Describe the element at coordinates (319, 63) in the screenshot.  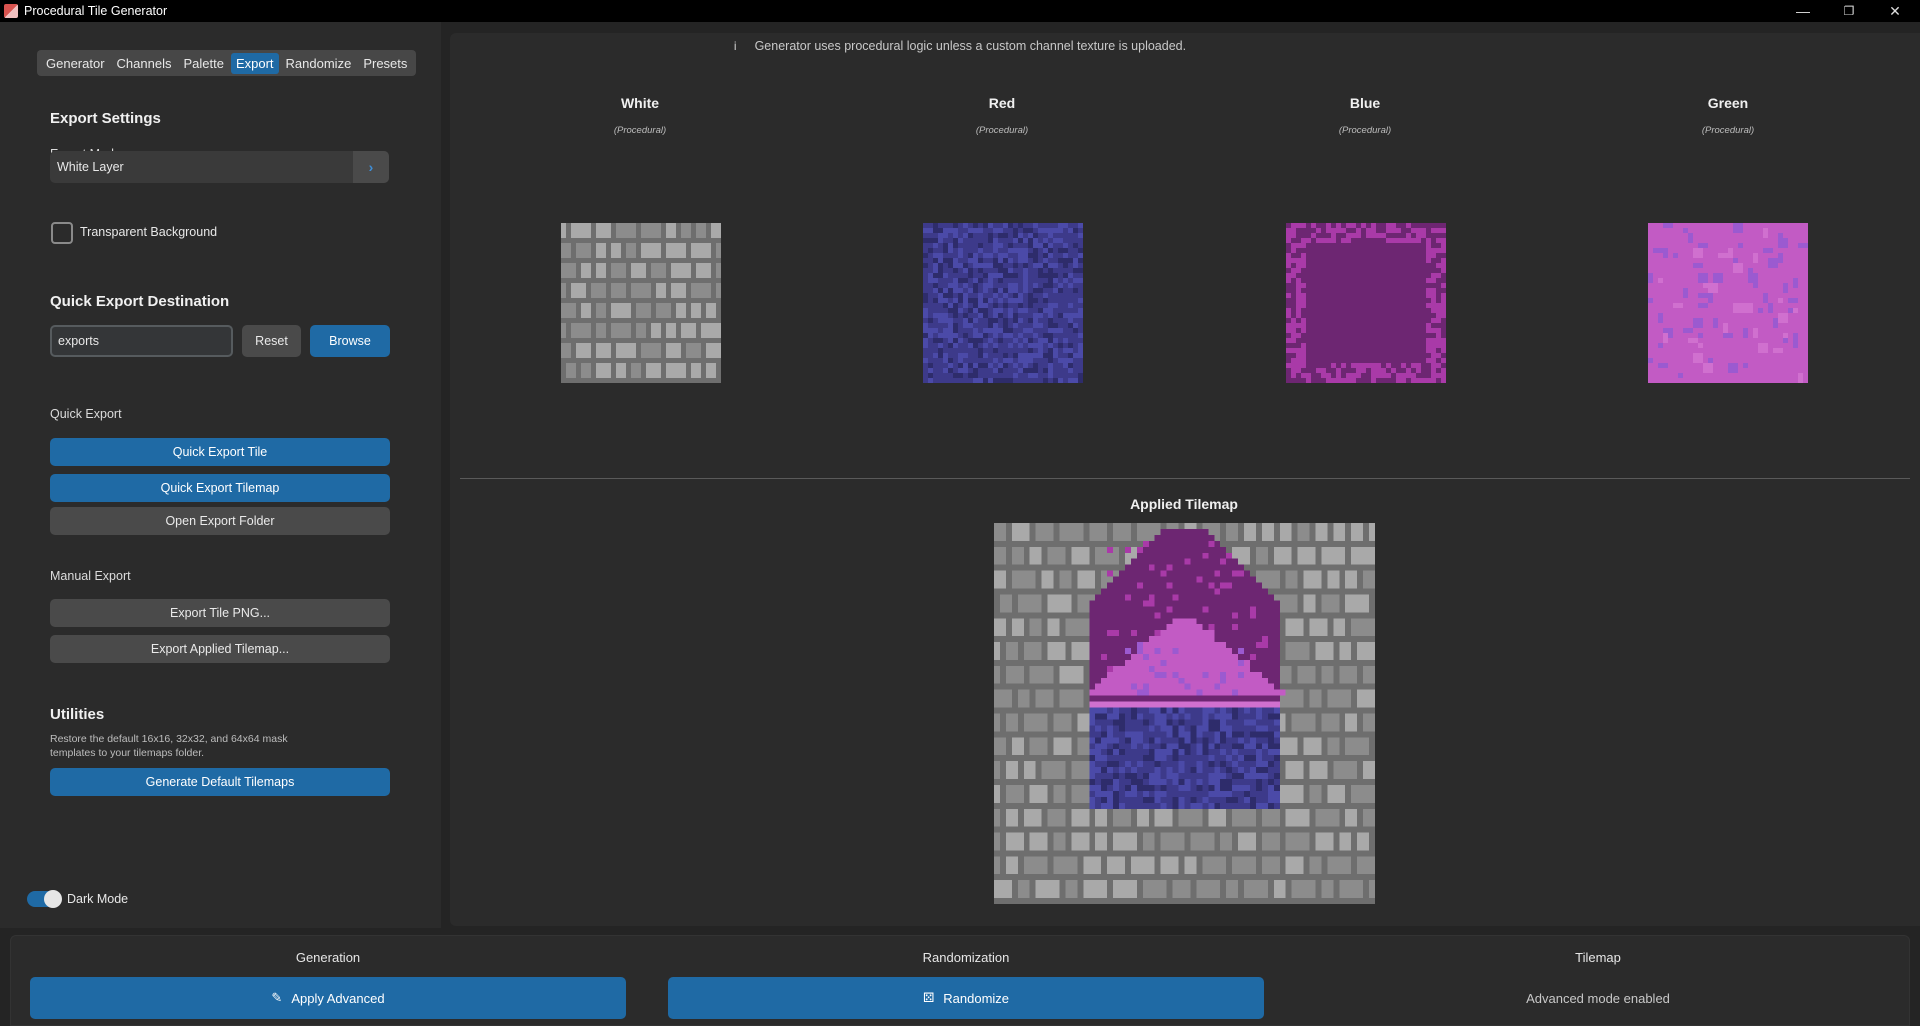
I see `tab-randomize: Randomize` at that location.